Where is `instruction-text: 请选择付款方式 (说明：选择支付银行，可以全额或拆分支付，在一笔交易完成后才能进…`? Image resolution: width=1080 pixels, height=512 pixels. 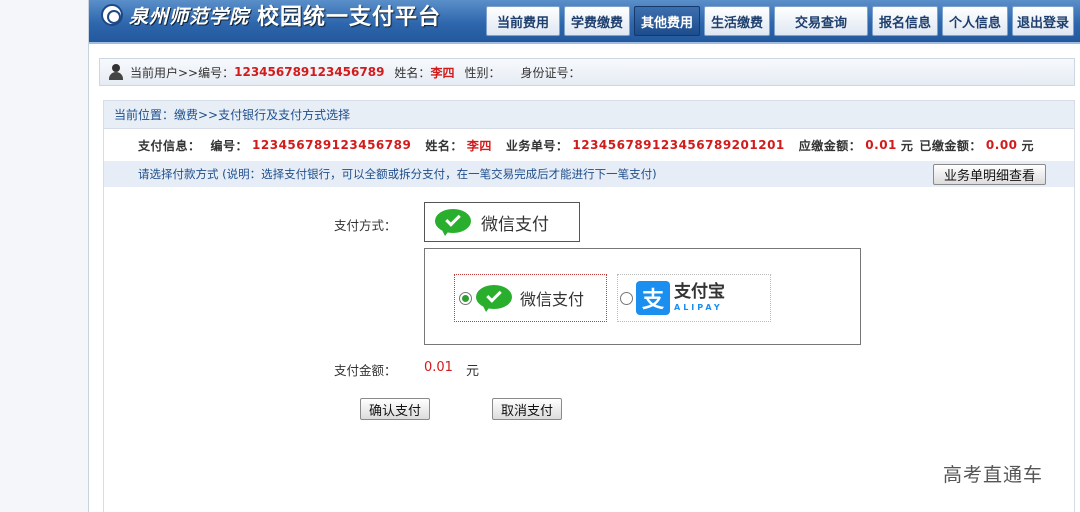
instruction-text: 请选择付款方式 (说明：选择支付银行，可以全额或拆分支付，在一笔交易完成后才能进… is located at coordinates (397, 174).